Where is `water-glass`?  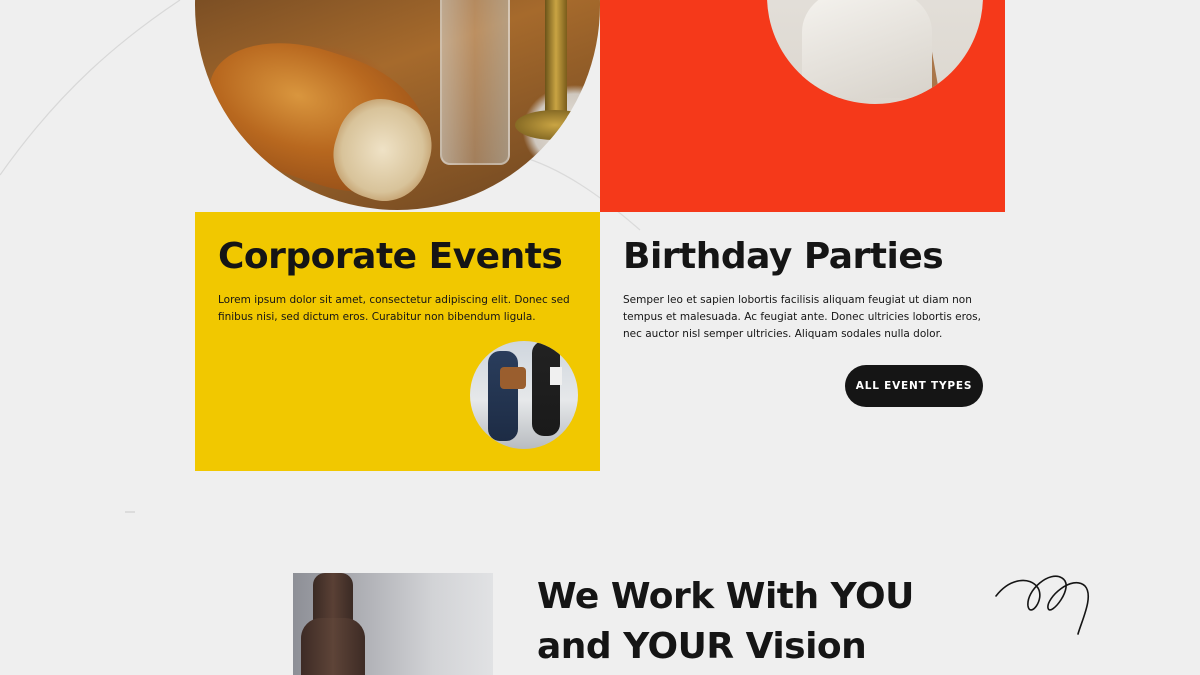 water-glass is located at coordinates (475, 82).